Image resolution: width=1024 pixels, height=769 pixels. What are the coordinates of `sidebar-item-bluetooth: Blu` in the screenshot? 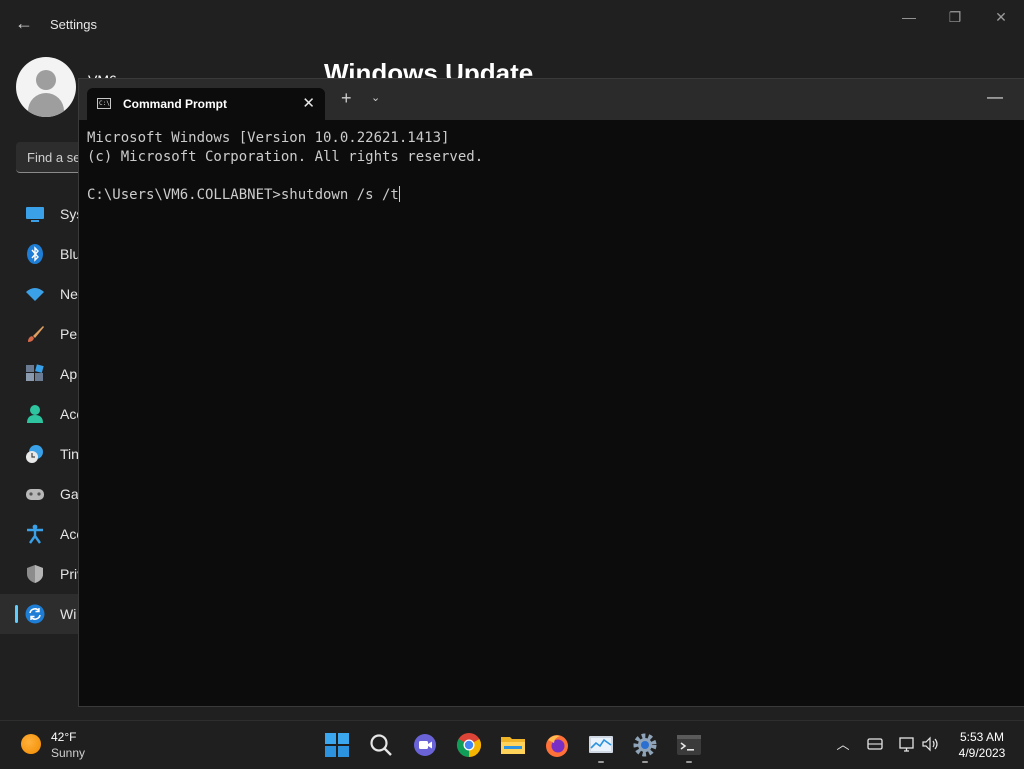 It's located at (40, 254).